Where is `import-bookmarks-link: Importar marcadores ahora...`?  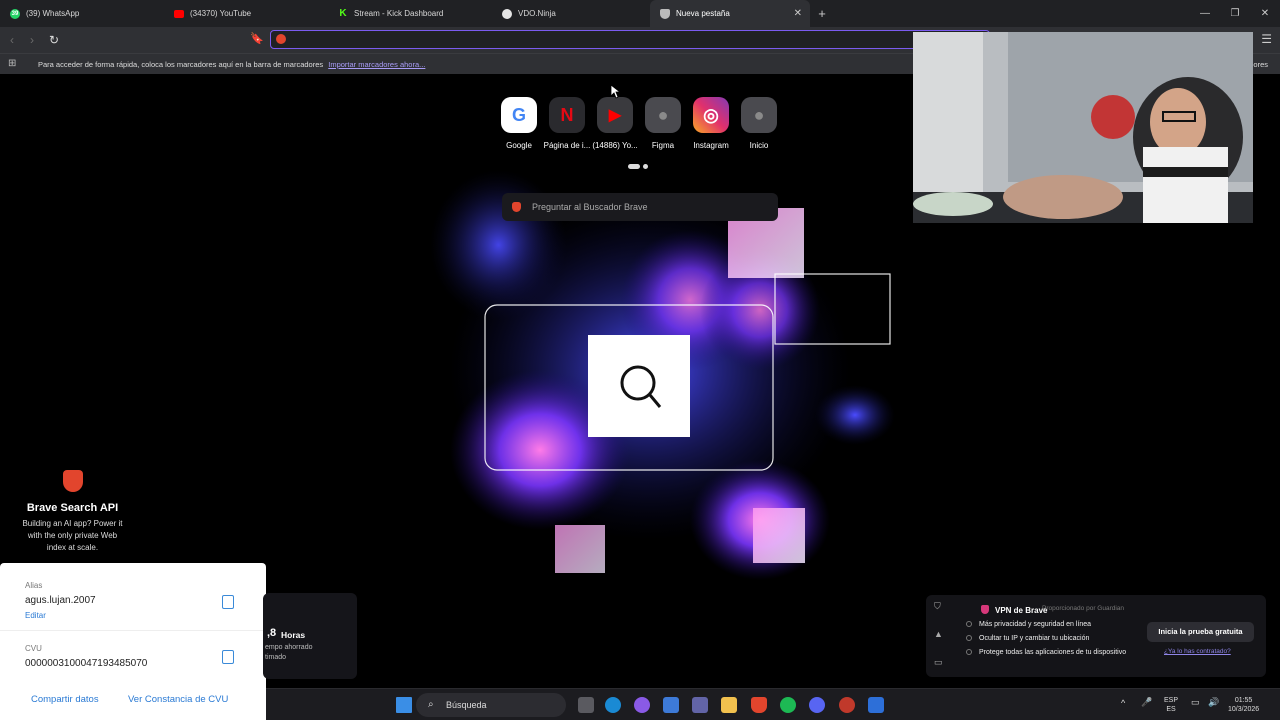
import-bookmarks-link: Importar marcadores ahora... is located at coordinates (376, 64).